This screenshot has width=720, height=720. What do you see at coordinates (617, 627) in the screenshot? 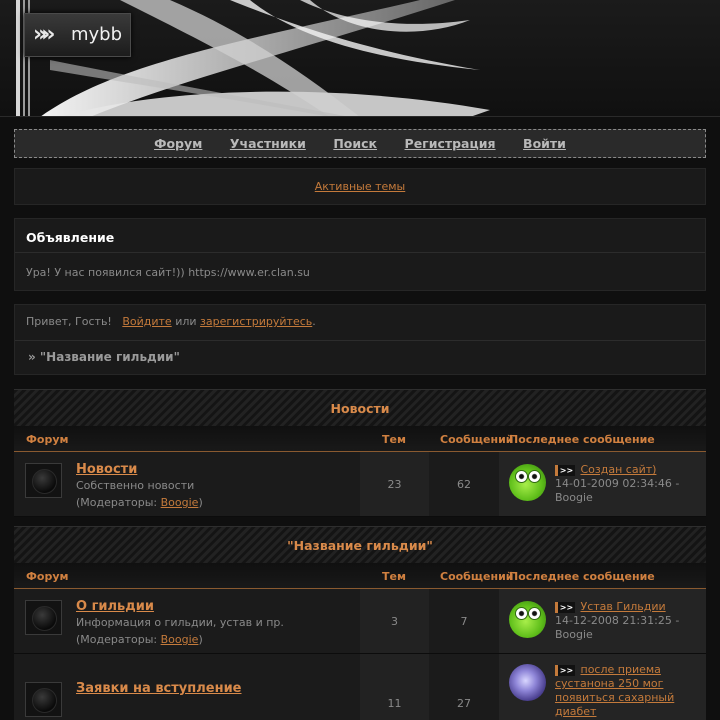
I see `last-post-meta: 14-12-2008 21:31:25 - Boogie` at bounding box center [617, 627].